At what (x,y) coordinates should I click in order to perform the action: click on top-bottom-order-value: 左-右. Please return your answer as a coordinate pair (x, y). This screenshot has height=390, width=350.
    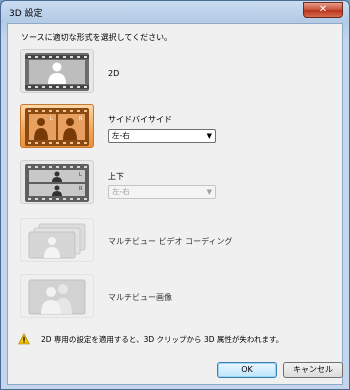
    Looking at the image, I should click on (121, 191).